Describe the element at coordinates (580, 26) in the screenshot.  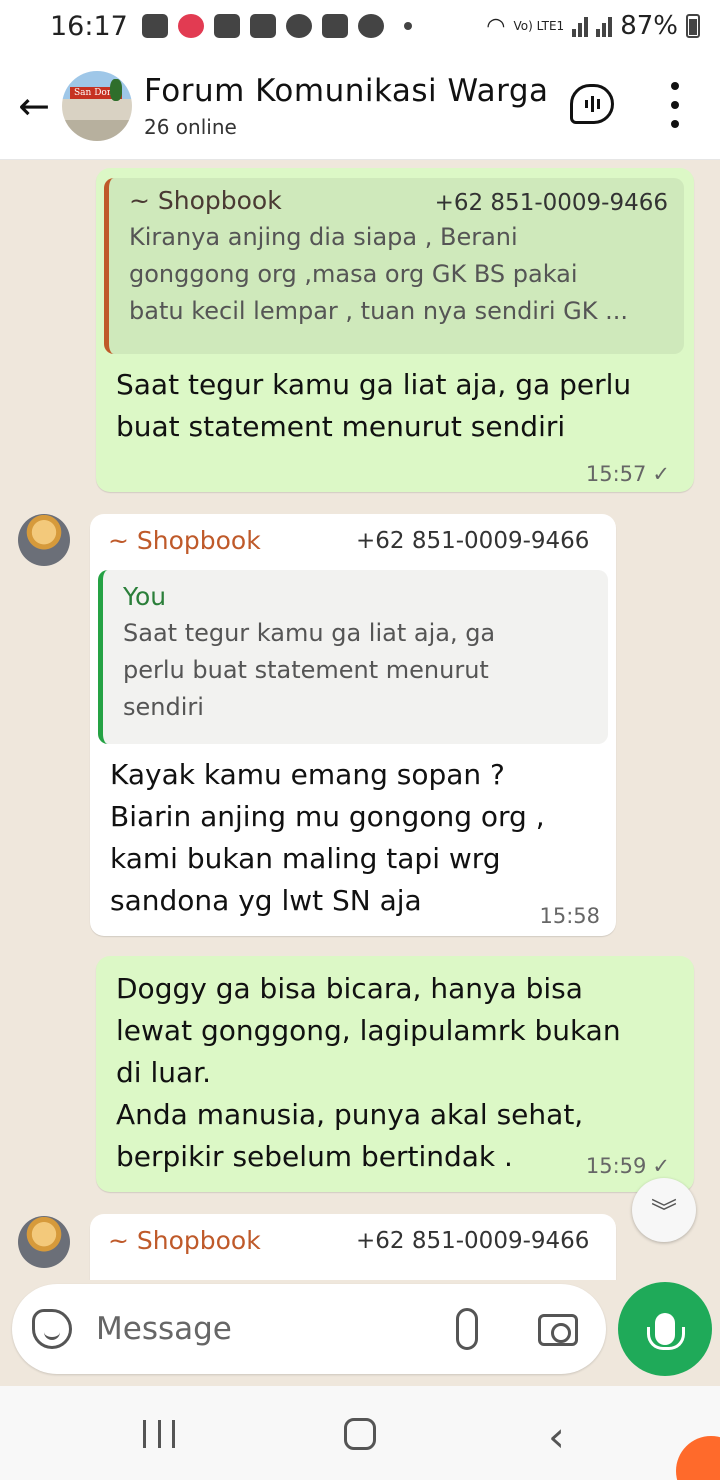
I see `signal-icon` at that location.